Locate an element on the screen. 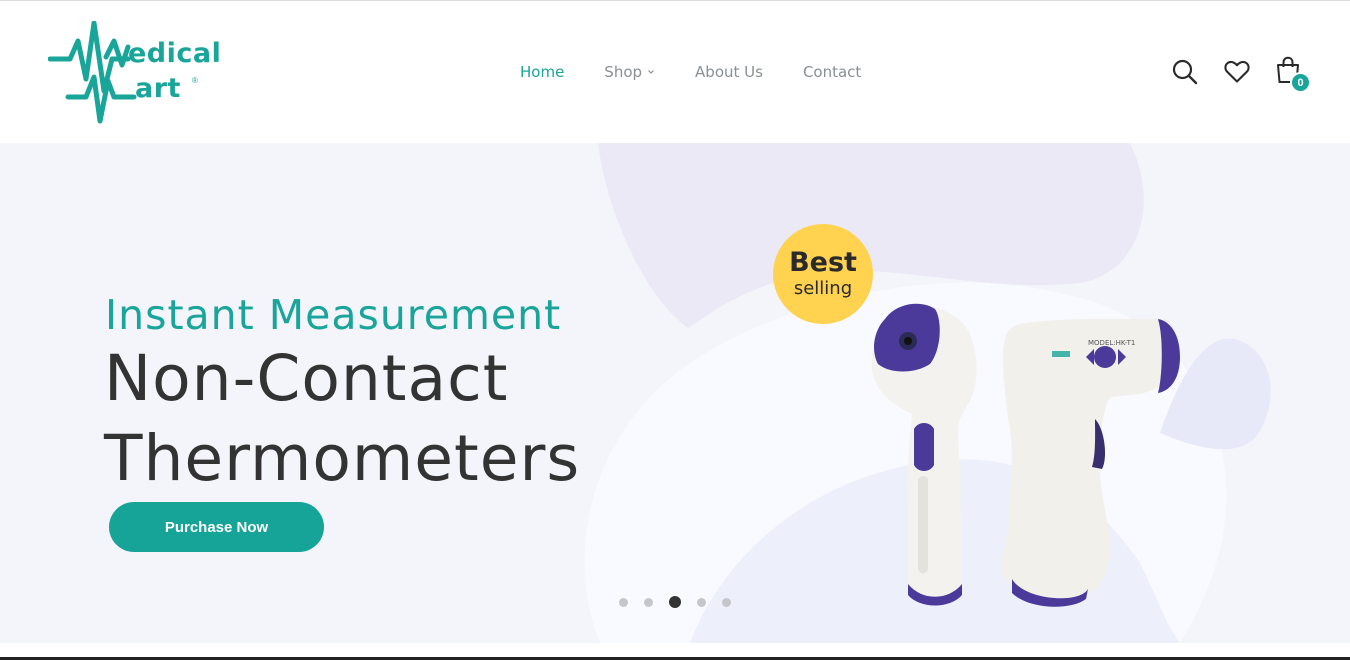  logo-text-medical: edical is located at coordinates (175, 53).